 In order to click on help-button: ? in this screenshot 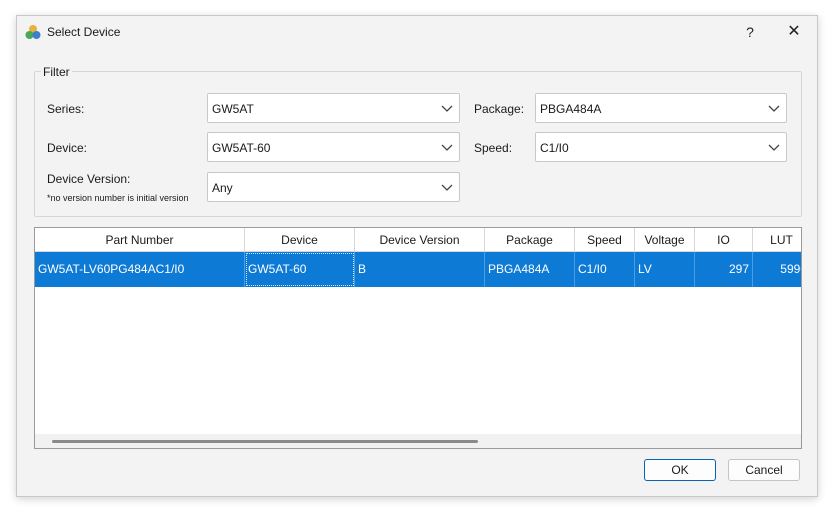, I will do `click(750, 32)`.